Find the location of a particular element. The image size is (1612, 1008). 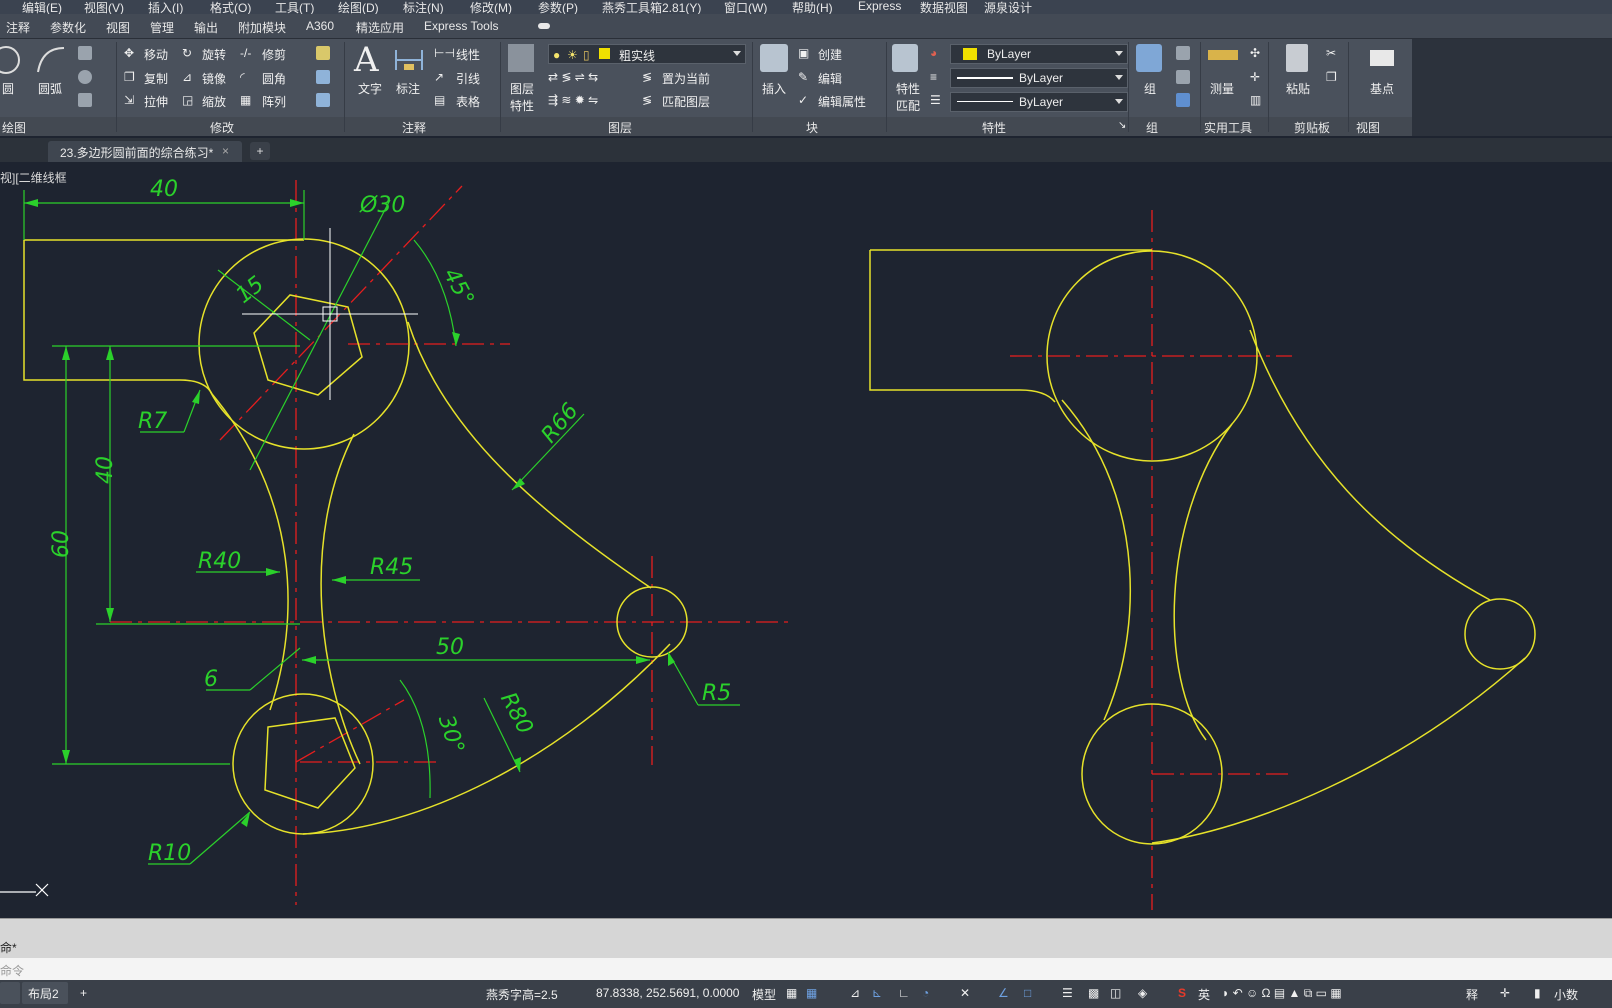

group-select-icon is located at coordinates (1183, 100).